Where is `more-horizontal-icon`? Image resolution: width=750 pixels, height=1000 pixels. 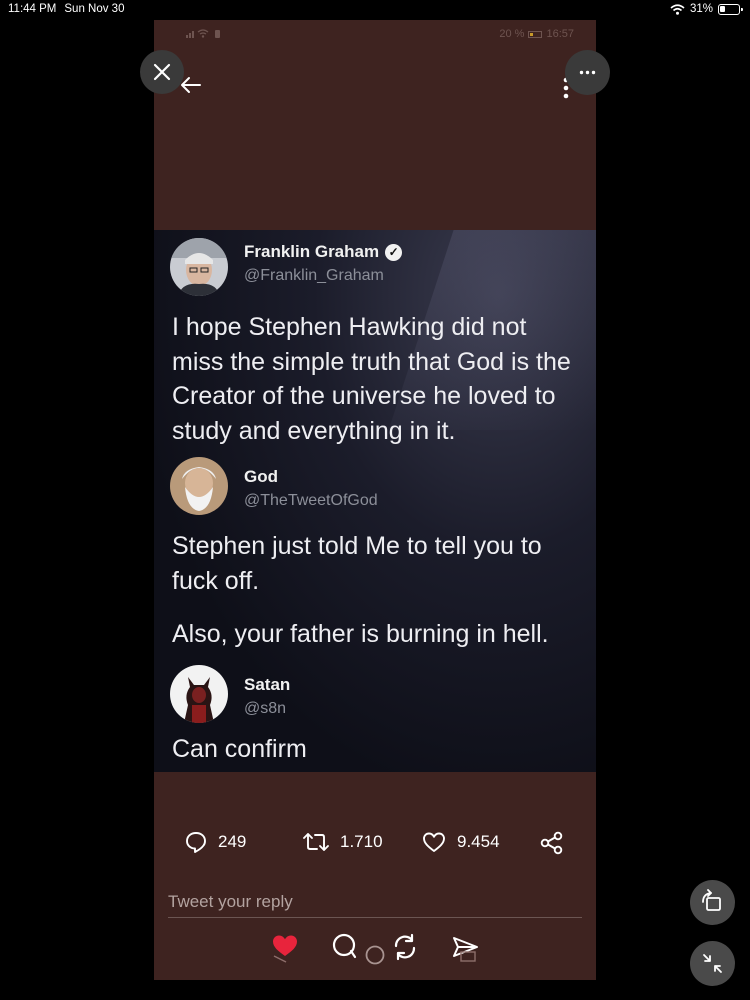 more-horizontal-icon is located at coordinates (587, 72).